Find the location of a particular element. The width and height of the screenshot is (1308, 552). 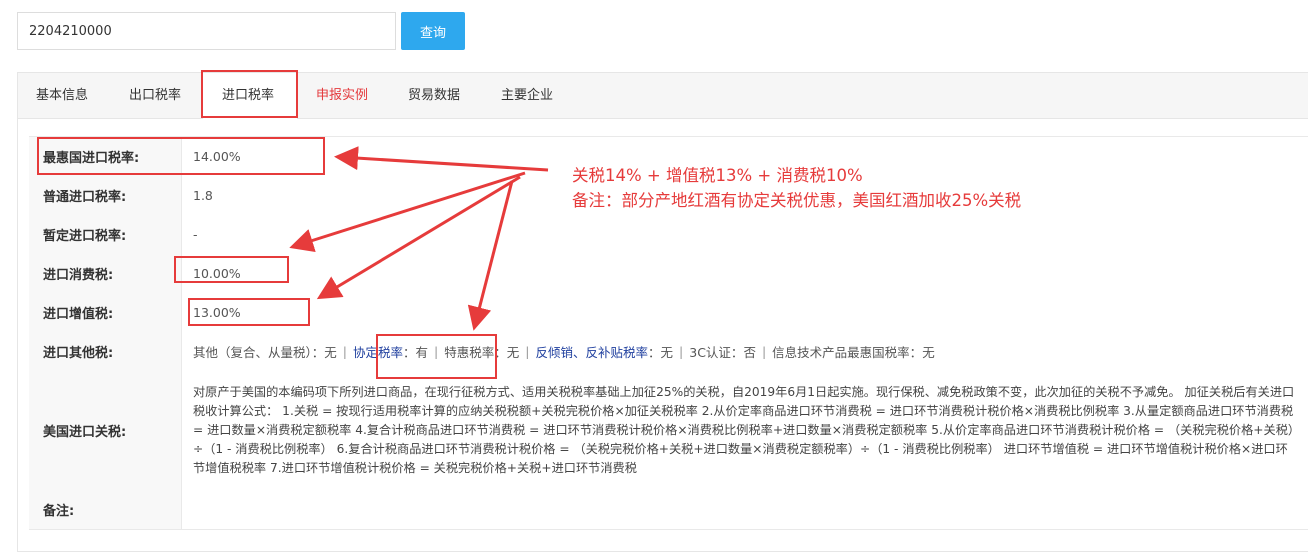

agreement-rate-value: ：有 is located at coordinates (416, 352).